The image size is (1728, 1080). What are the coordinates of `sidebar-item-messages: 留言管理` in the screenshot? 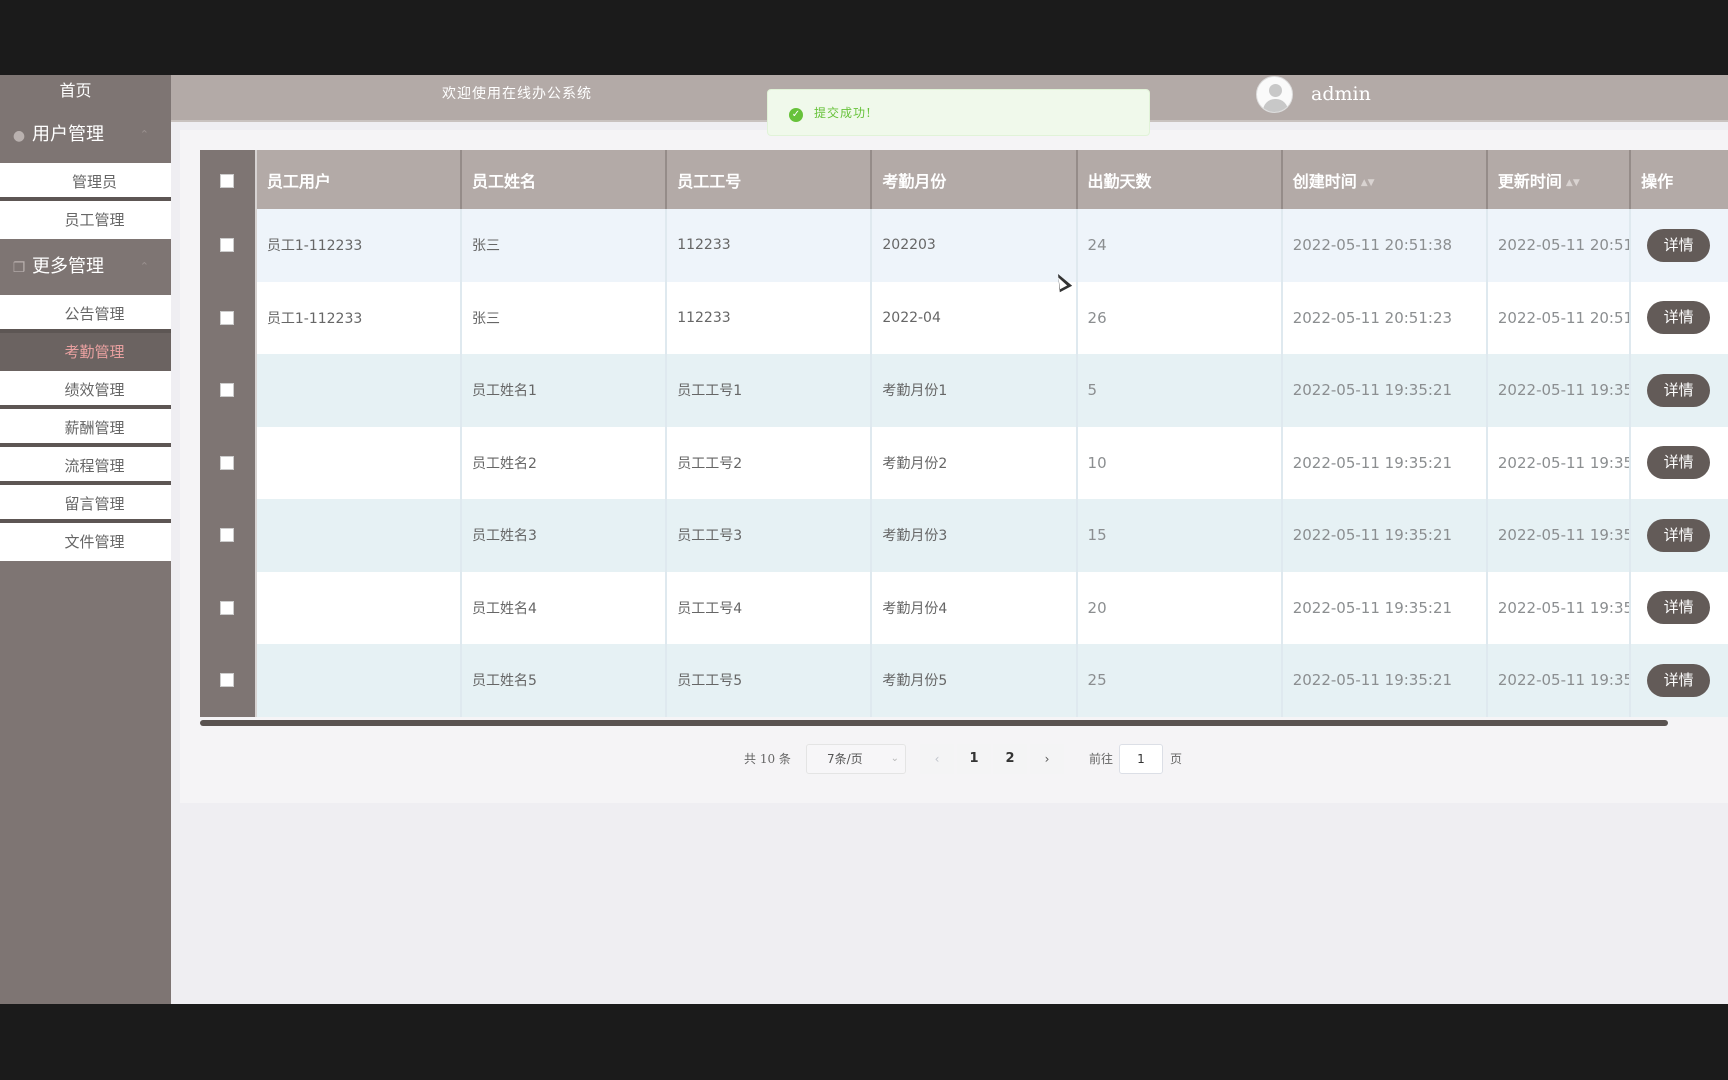 It's located at (85, 504).